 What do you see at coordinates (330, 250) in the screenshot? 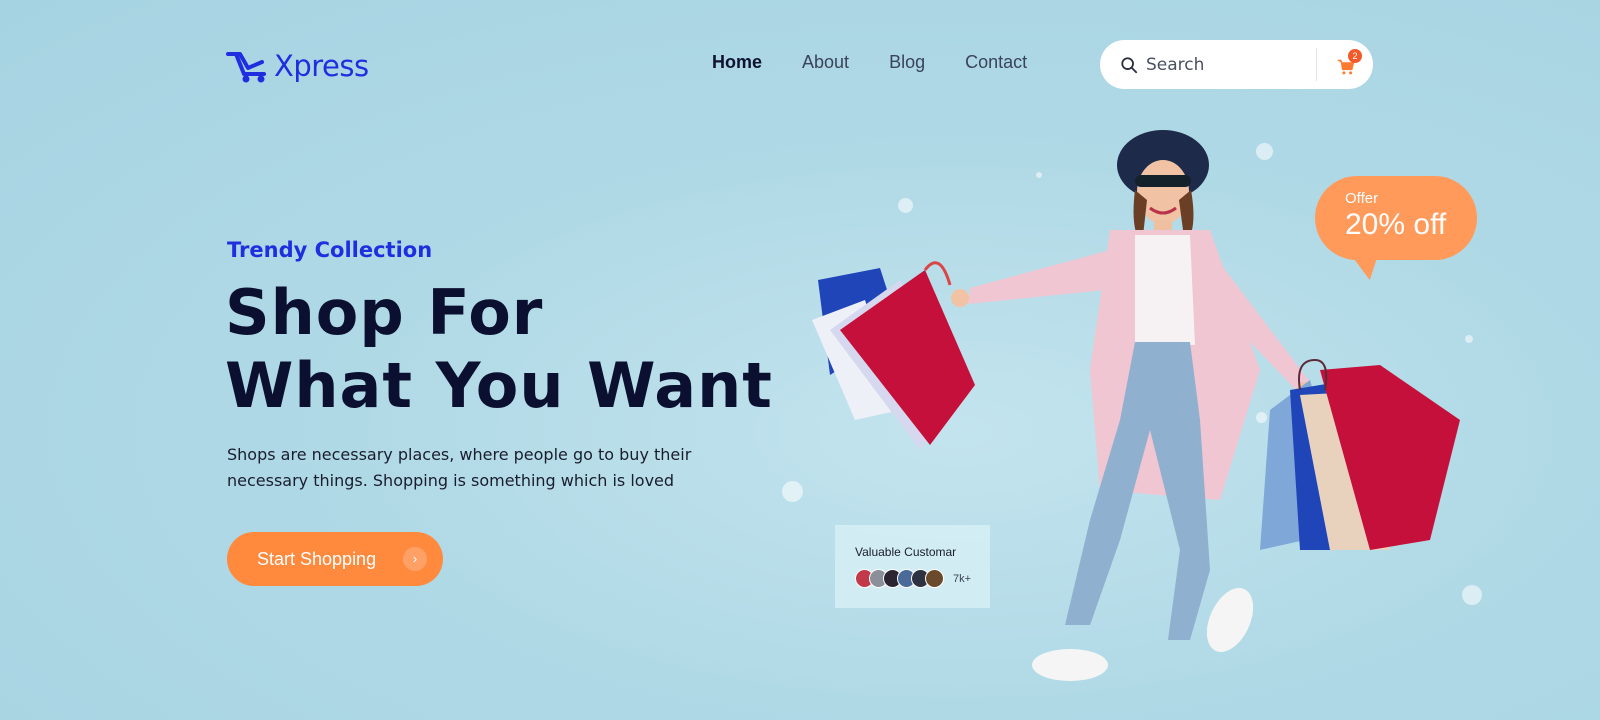
I see `hero-eyebrow: Trendy Collection` at bounding box center [330, 250].